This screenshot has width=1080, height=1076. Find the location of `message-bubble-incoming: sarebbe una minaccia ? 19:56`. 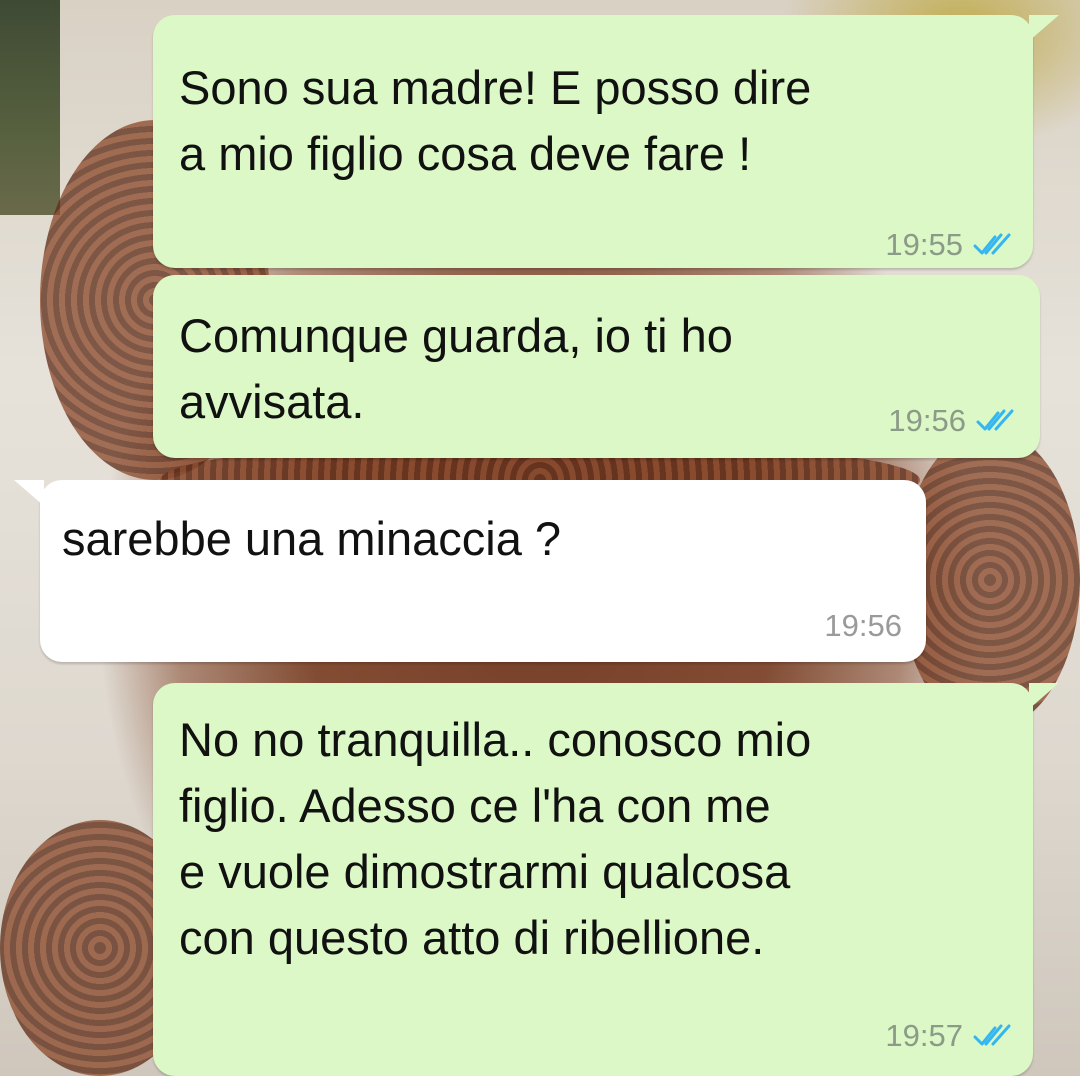

message-bubble-incoming: sarebbe una minaccia ? 19:56 is located at coordinates (470, 571).